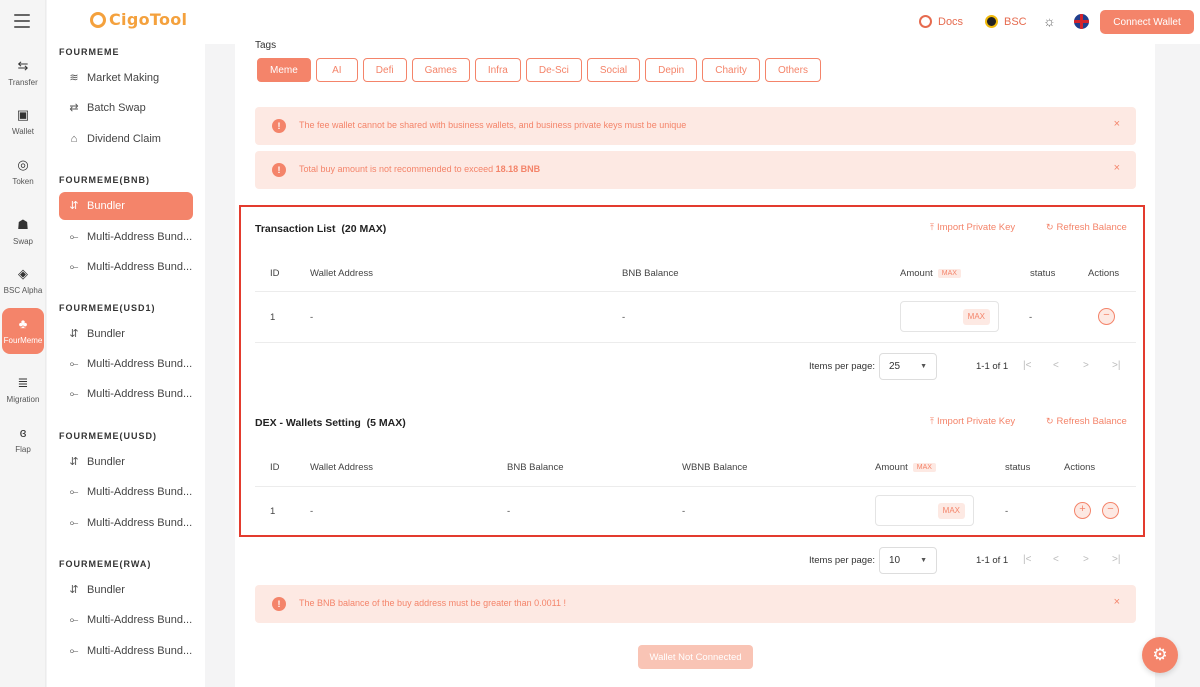 The image size is (1200, 687). Describe the element at coordinates (22, 21) in the screenshot. I see `hamburger-menu-icon` at that location.